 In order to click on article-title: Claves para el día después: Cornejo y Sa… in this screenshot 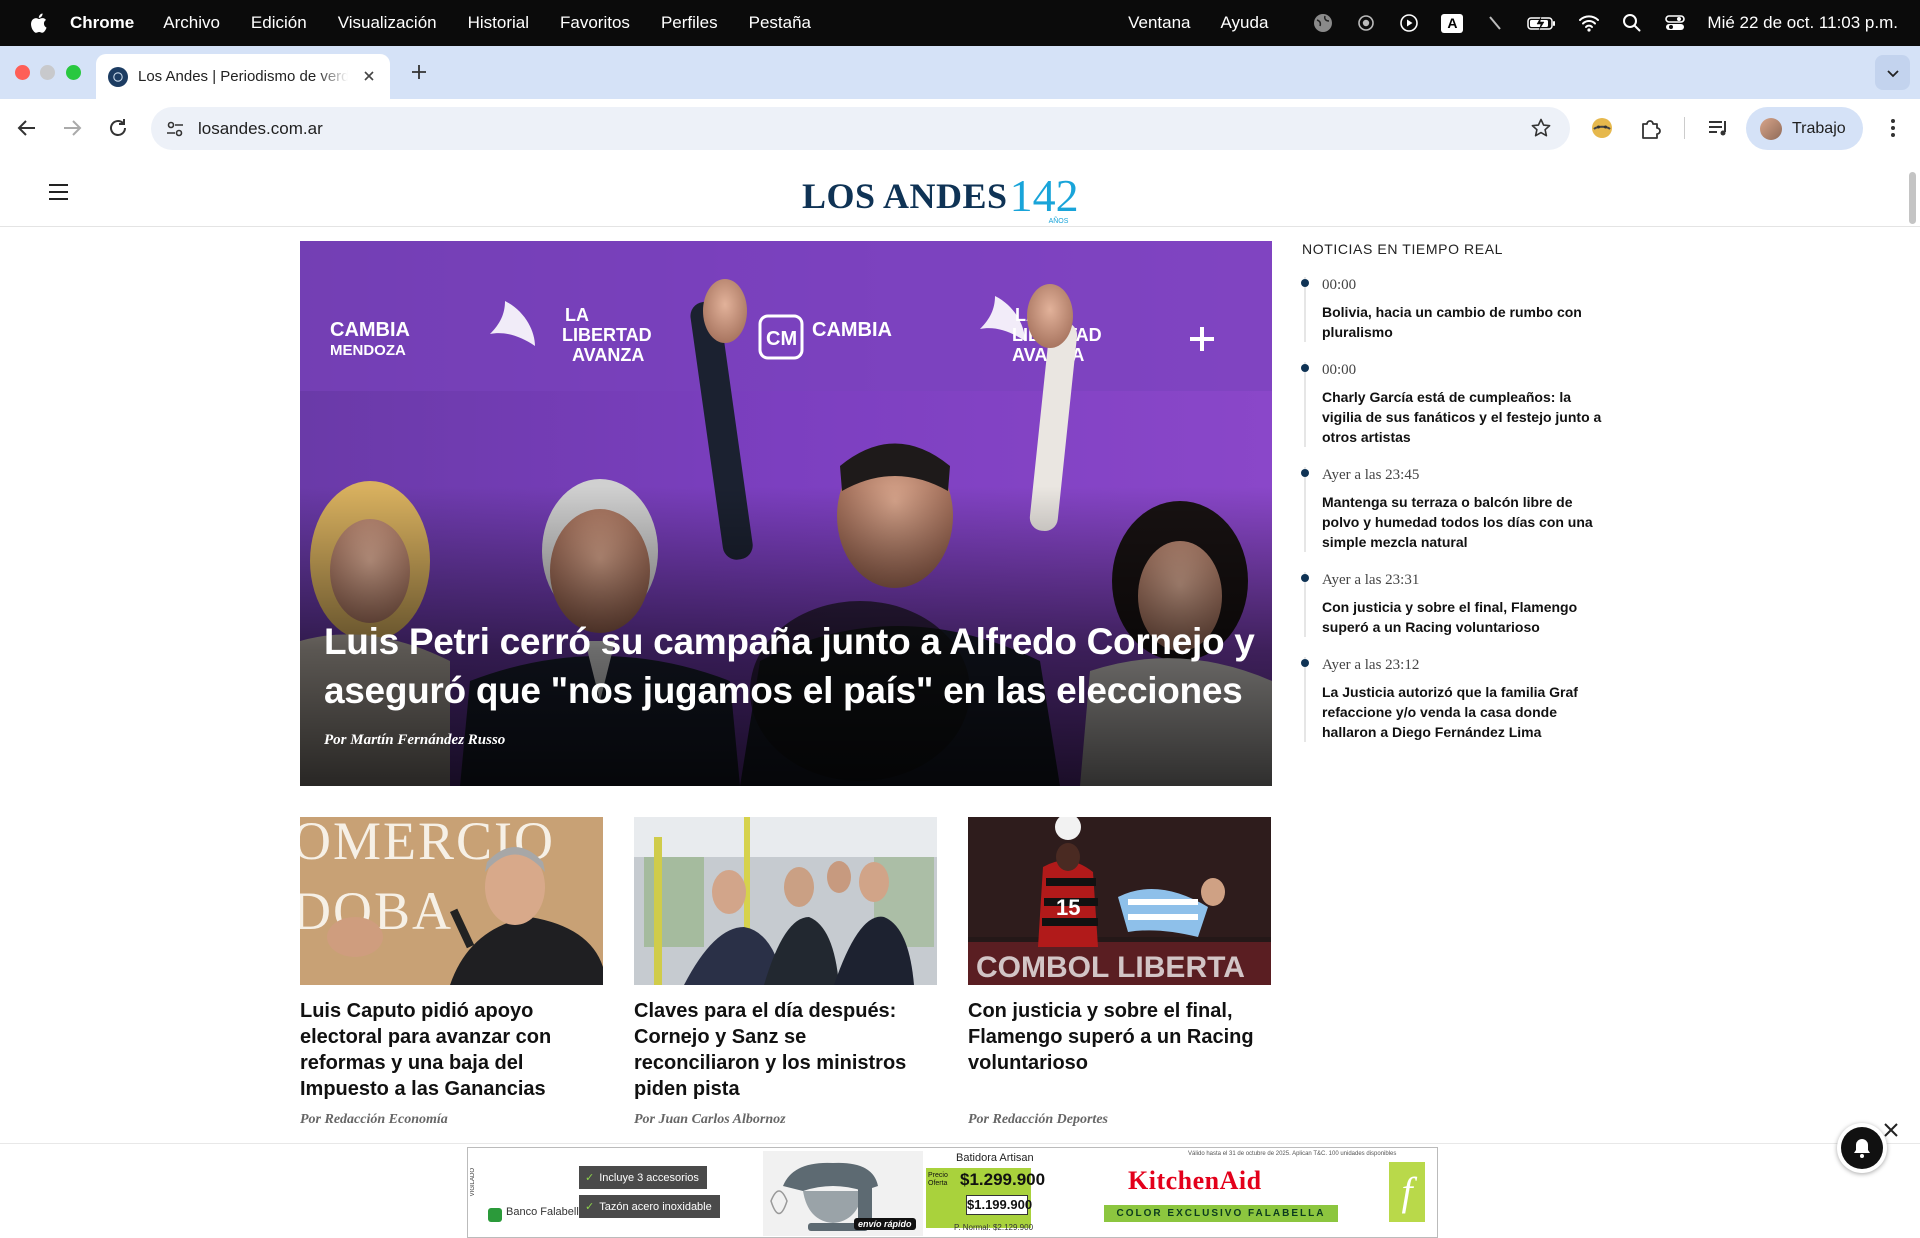, I will do `click(785, 1050)`.